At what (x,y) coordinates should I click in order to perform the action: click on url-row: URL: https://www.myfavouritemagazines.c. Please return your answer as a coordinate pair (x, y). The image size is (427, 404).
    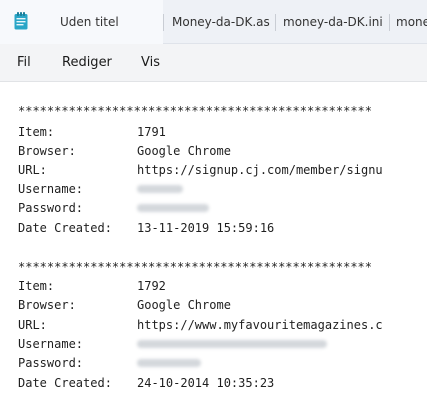
    Looking at the image, I should click on (200, 325).